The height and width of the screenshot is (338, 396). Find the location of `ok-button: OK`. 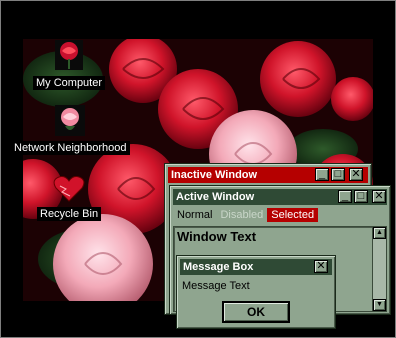

ok-button: OK is located at coordinates (256, 312).